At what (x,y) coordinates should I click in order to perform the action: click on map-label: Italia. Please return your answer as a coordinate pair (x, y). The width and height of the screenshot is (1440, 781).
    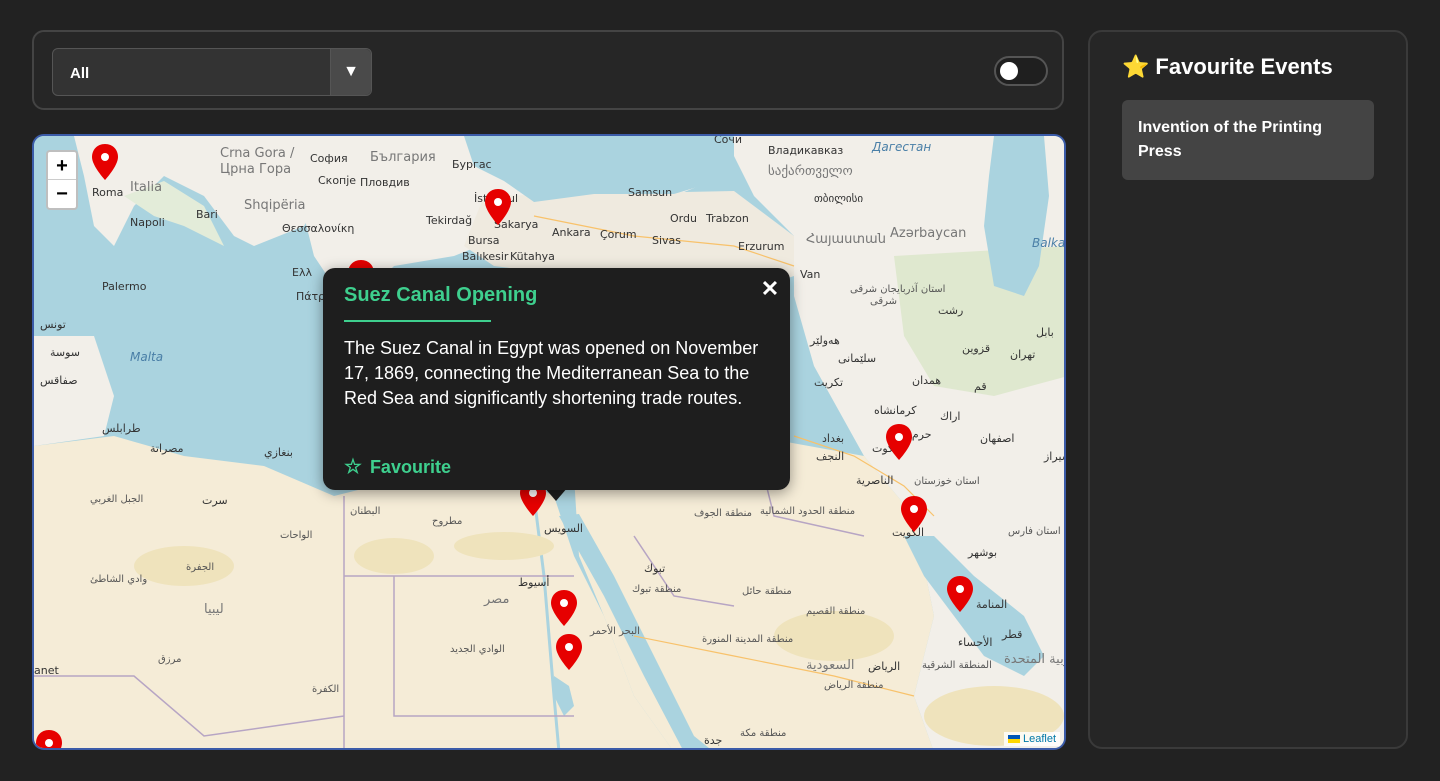
    Looking at the image, I should click on (146, 187).